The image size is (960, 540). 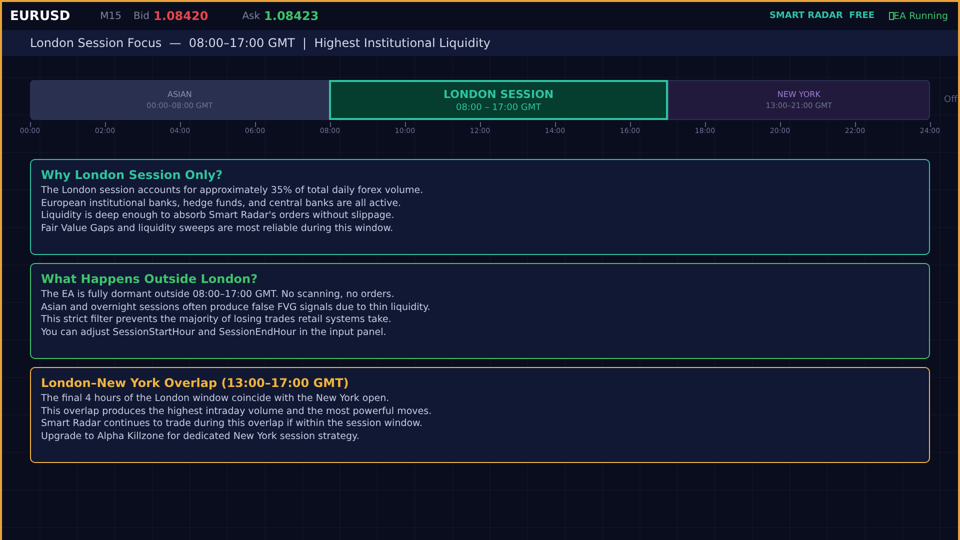 I want to click on card-text: The EA is fully dormant outside 08:00–17:00 GMT. No scanning, no orders., so click(x=218, y=295).